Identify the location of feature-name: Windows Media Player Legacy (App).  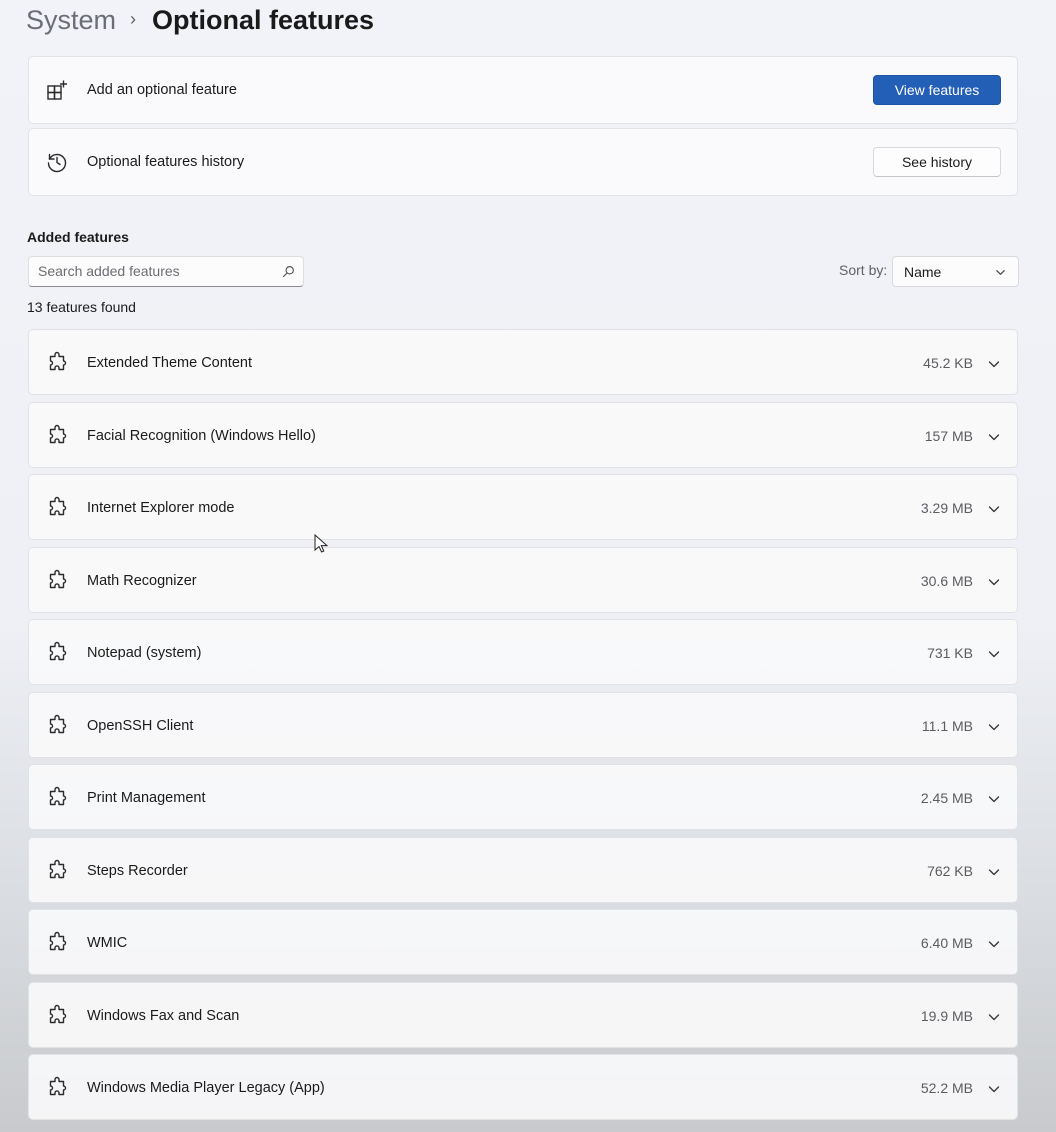
(206, 1088).